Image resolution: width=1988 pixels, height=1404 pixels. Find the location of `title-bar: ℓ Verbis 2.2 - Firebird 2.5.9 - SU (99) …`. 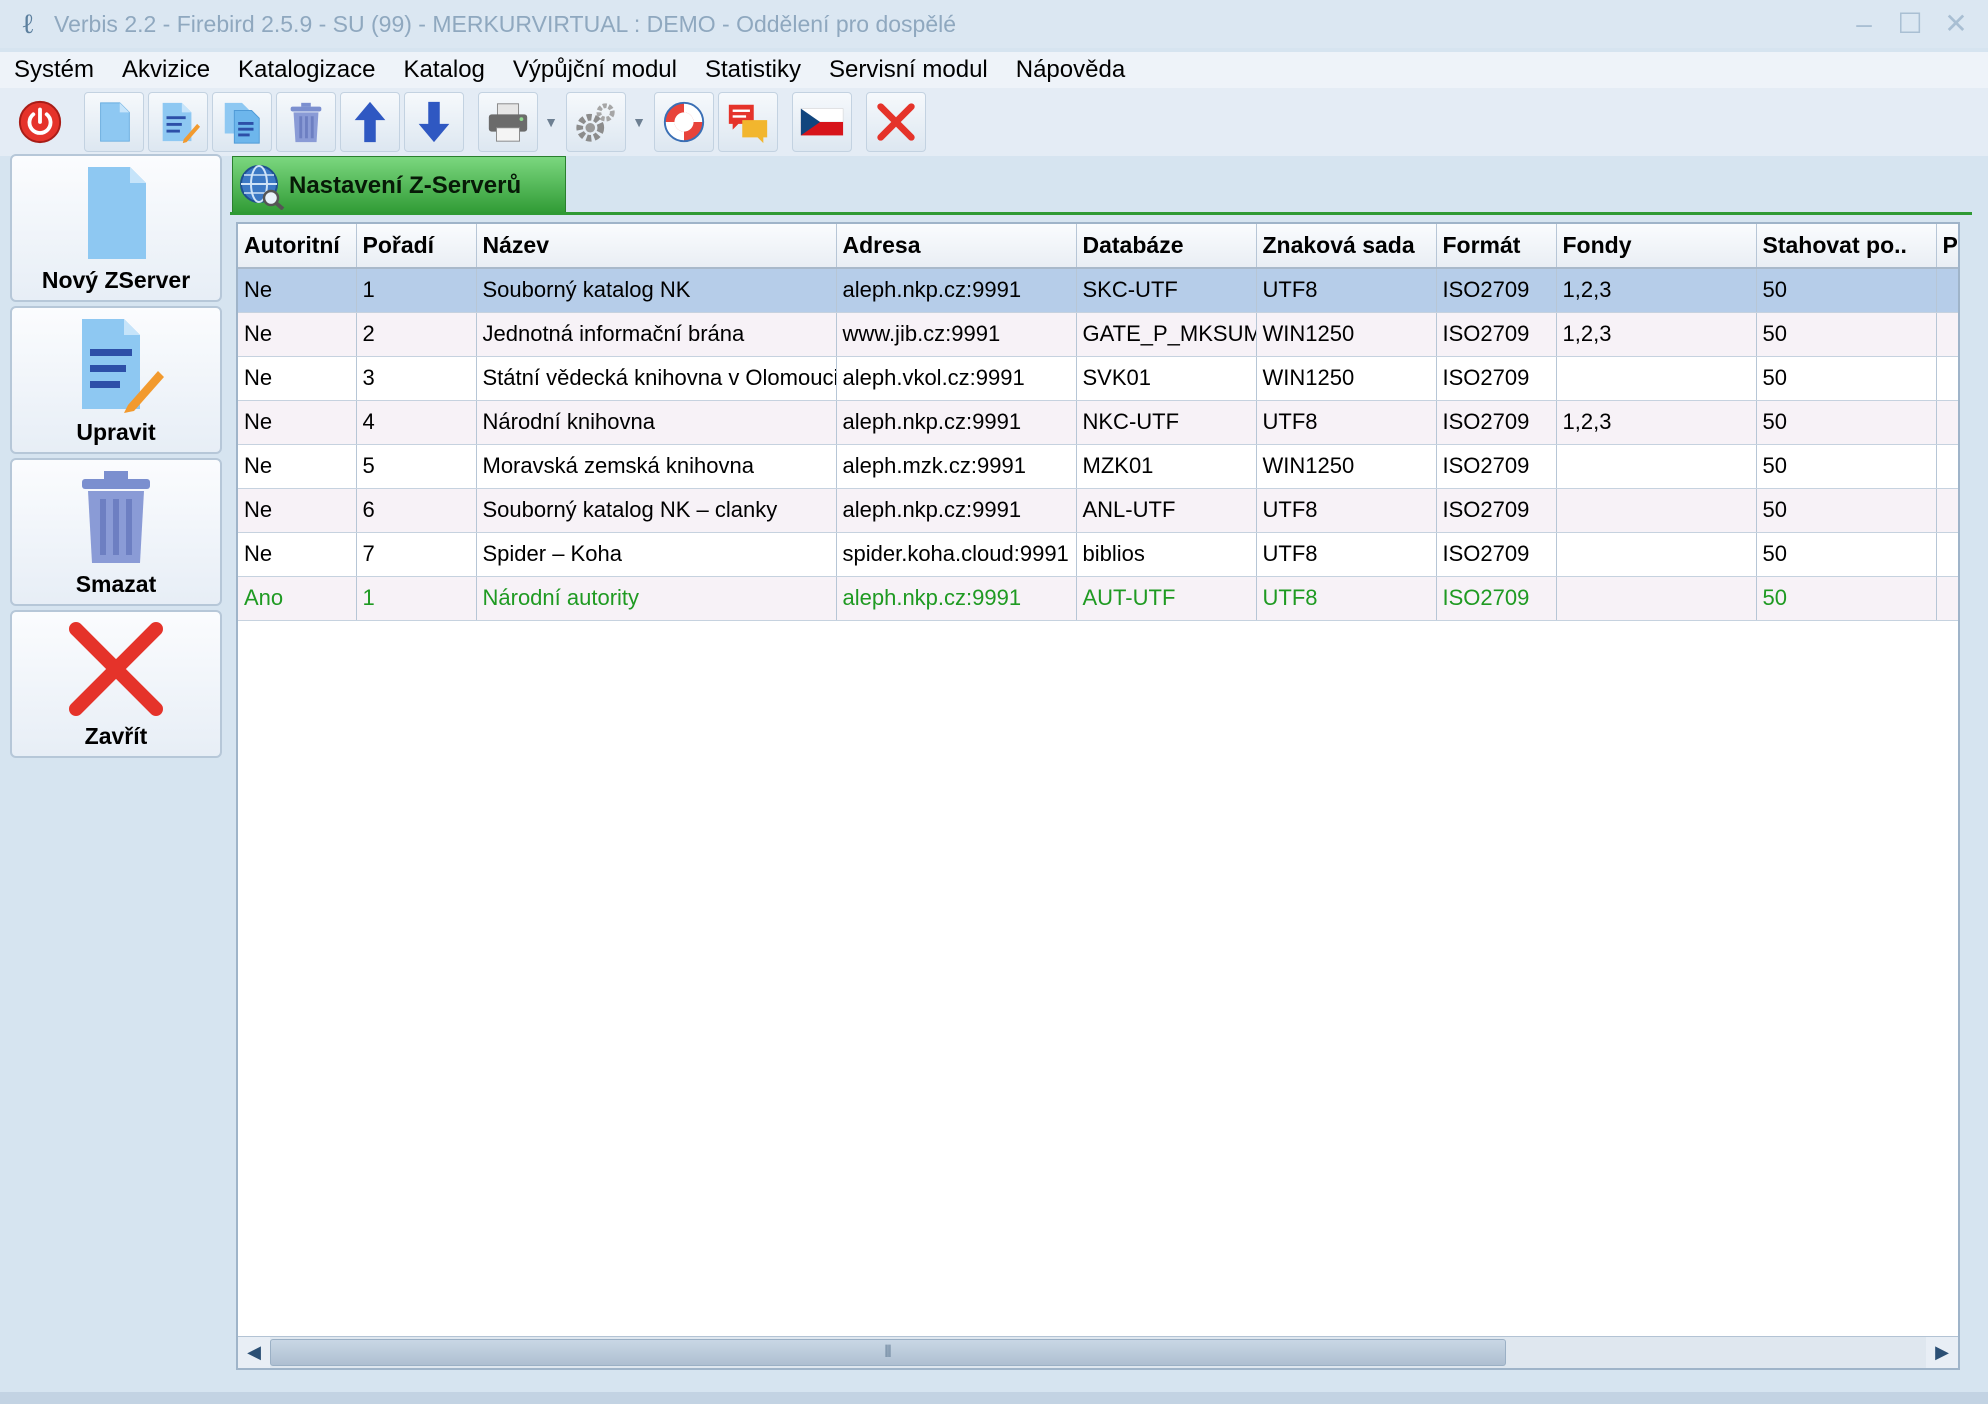

title-bar: ℓ Verbis 2.2 - Firebird 2.5.9 - SU (99) … is located at coordinates (994, 24).